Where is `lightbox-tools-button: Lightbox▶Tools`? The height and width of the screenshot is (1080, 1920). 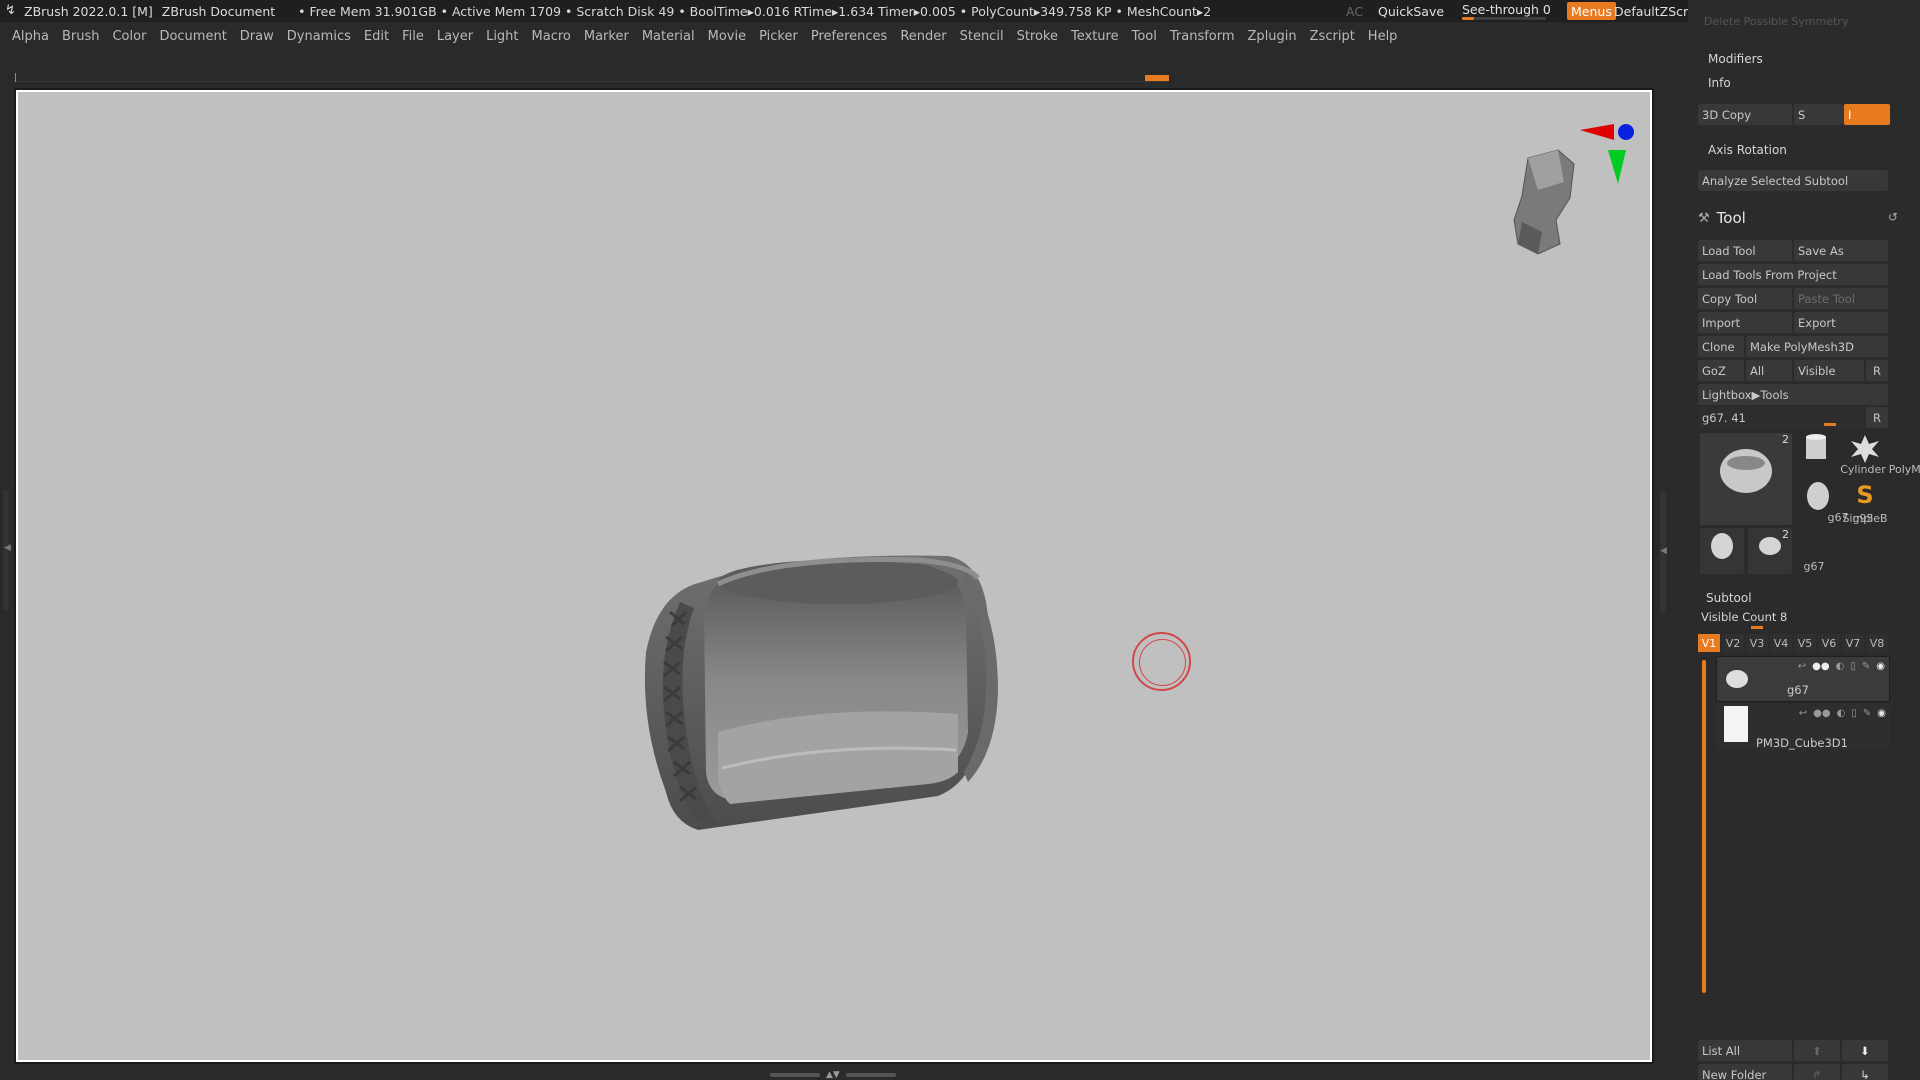 lightbox-tools-button: Lightbox▶Tools is located at coordinates (1793, 394).